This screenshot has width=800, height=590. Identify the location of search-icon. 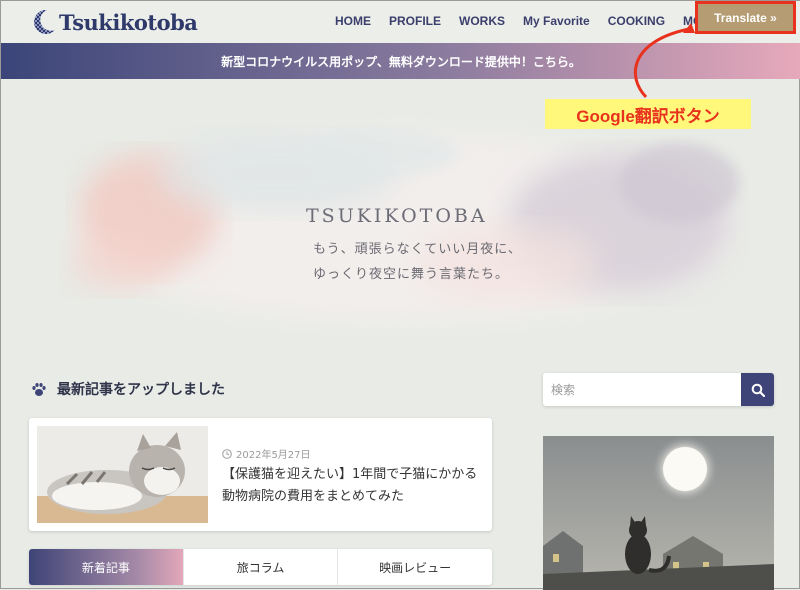
(758, 390).